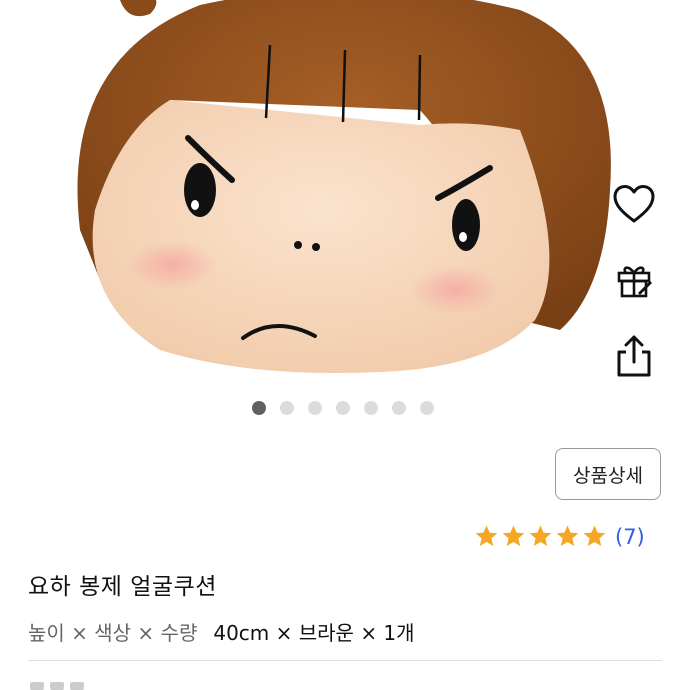 The height and width of the screenshot is (690, 690). Describe the element at coordinates (630, 537) in the screenshot. I see `review-count-link: (7)` at that location.